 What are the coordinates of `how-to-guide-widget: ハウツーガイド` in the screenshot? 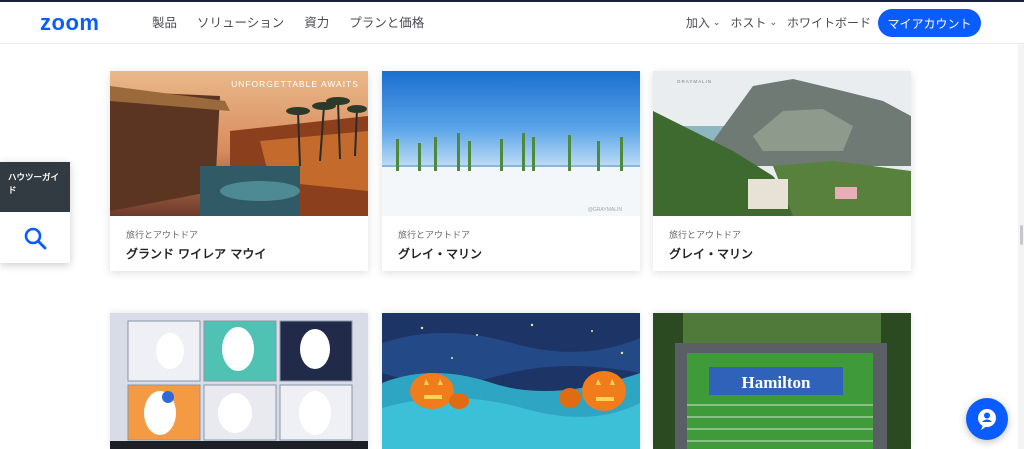 It's located at (35, 212).